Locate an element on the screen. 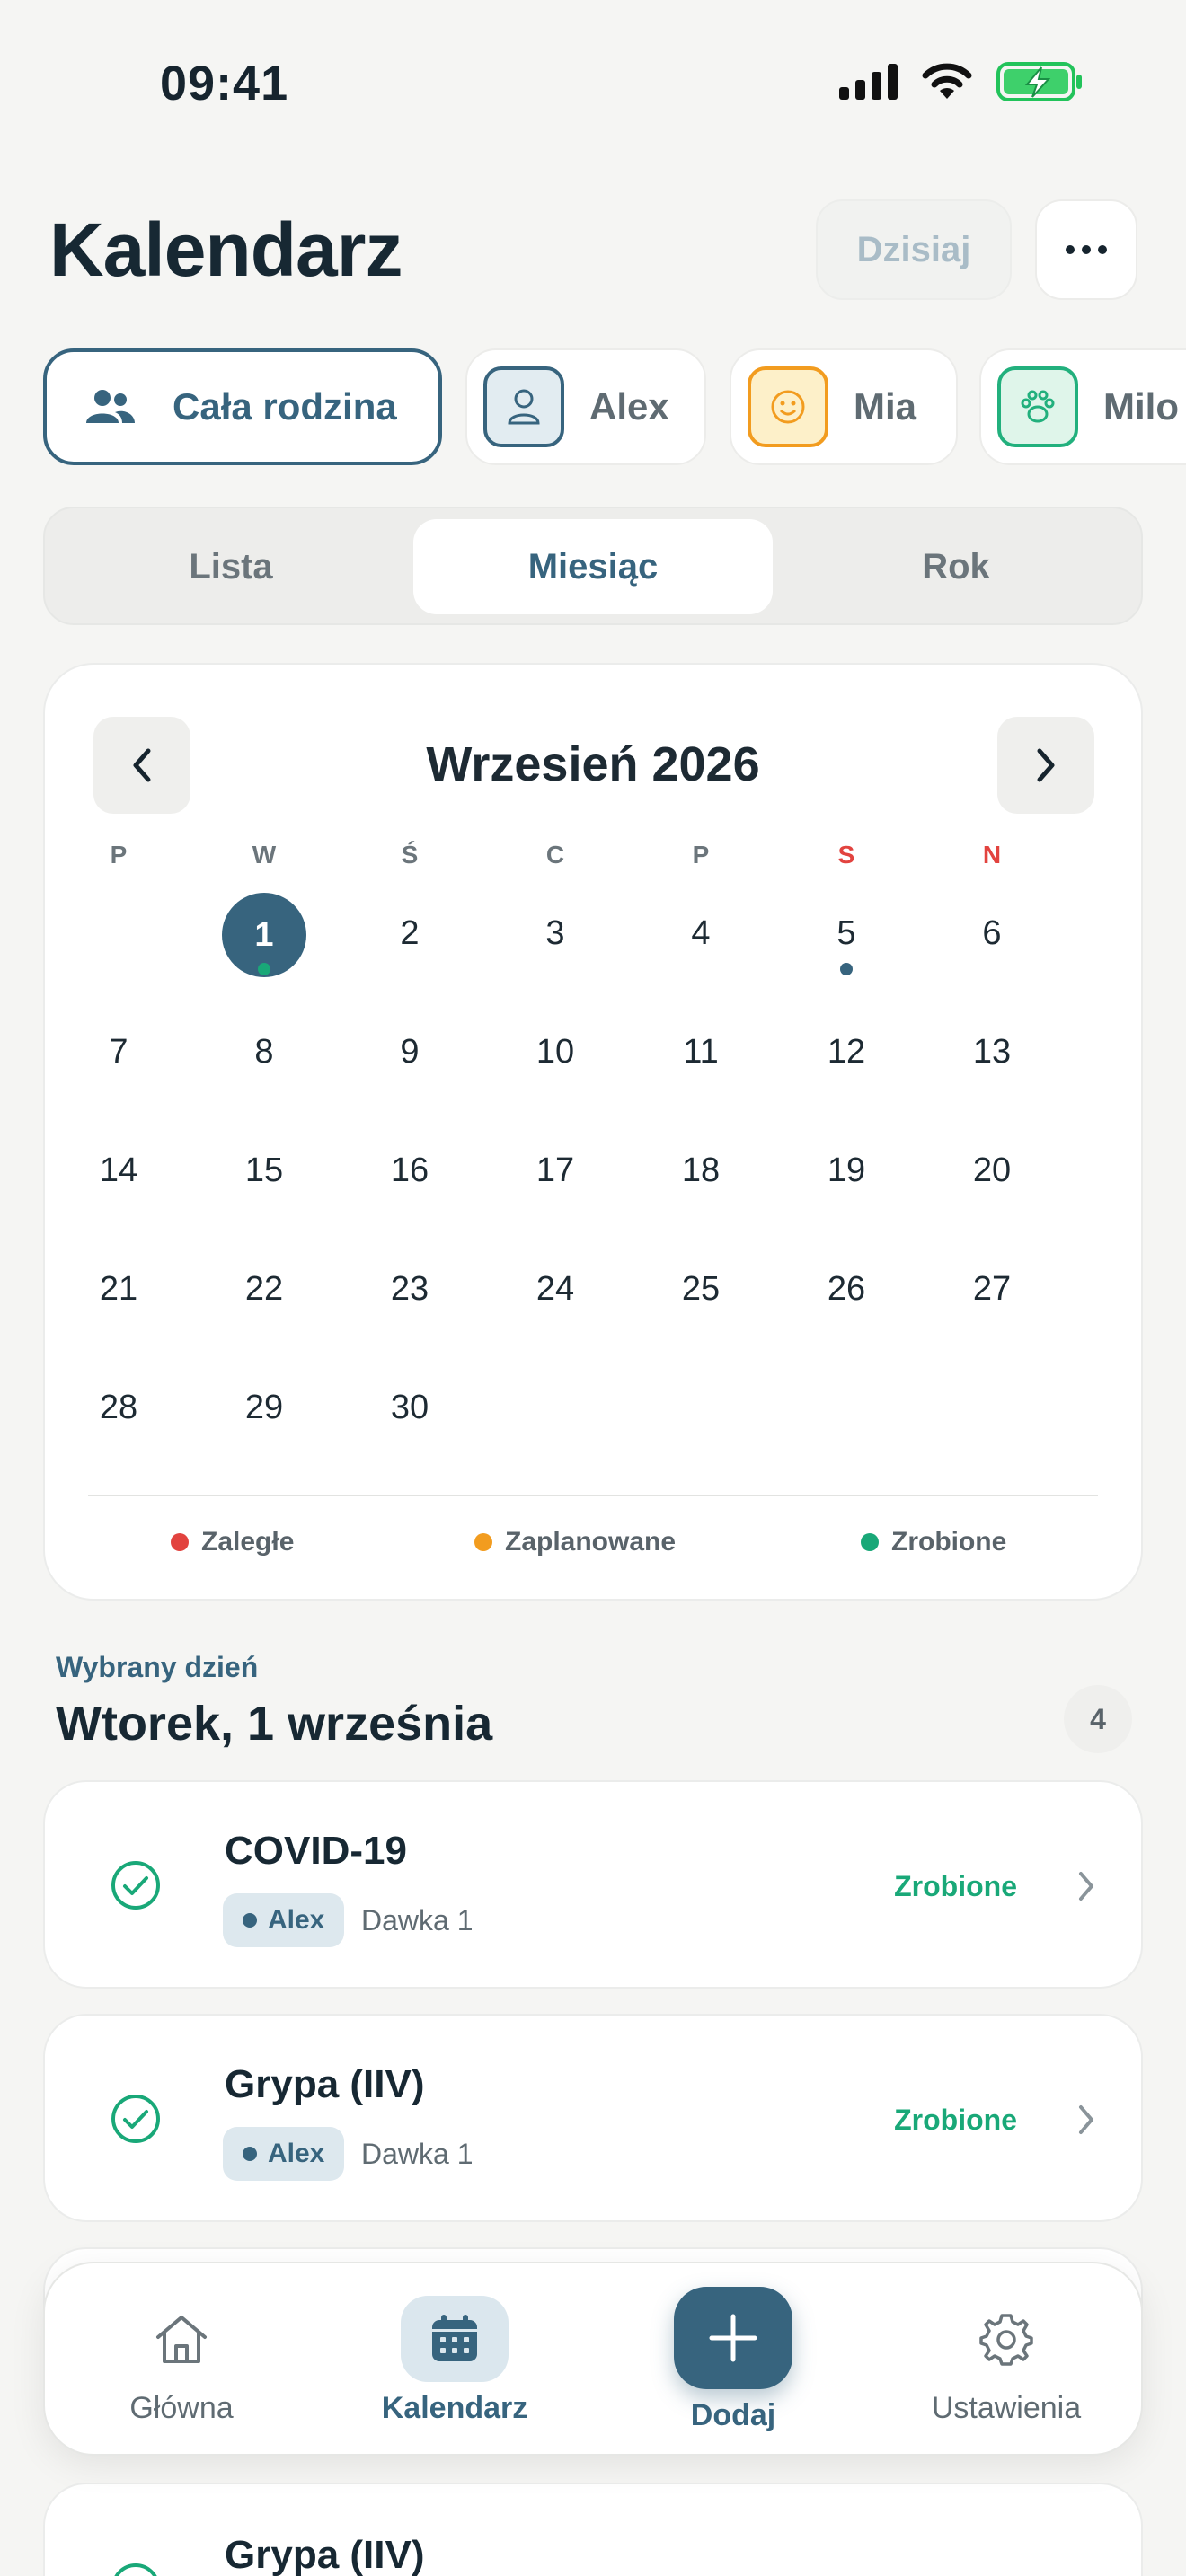 This screenshot has width=1186, height=2576. tab-month: Miesiąc is located at coordinates (593, 566).